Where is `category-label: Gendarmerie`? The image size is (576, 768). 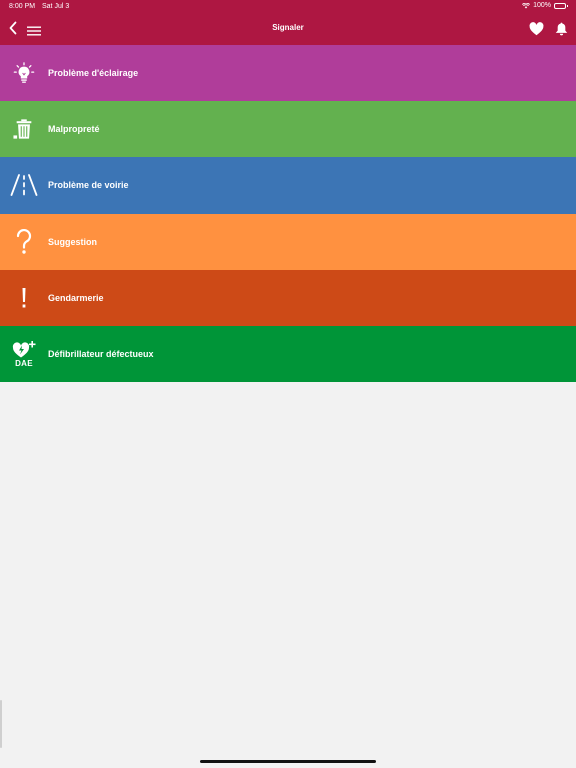 category-label: Gendarmerie is located at coordinates (76, 297).